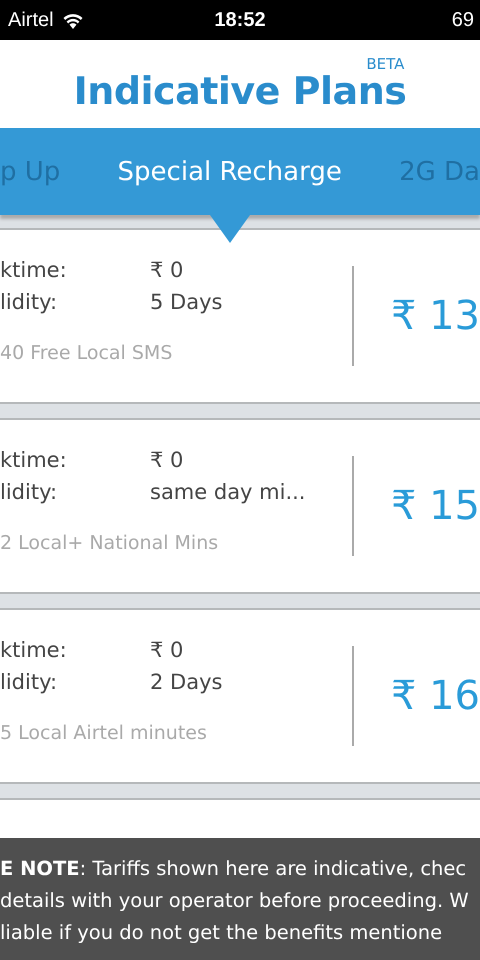 The height and width of the screenshot is (960, 480). What do you see at coordinates (463, 20) in the screenshot?
I see `battery-percentage: 69` at bounding box center [463, 20].